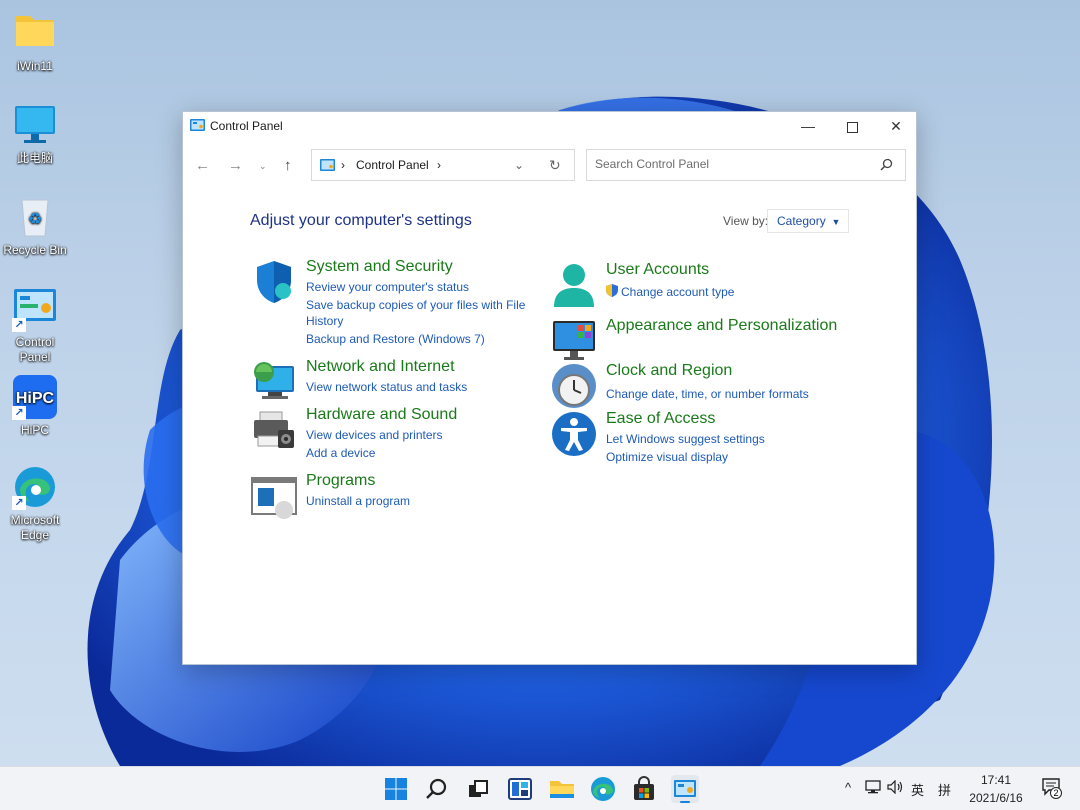 The image size is (1080, 810). Describe the element at coordinates (274, 282) in the screenshot. I see `shield-icon` at that location.